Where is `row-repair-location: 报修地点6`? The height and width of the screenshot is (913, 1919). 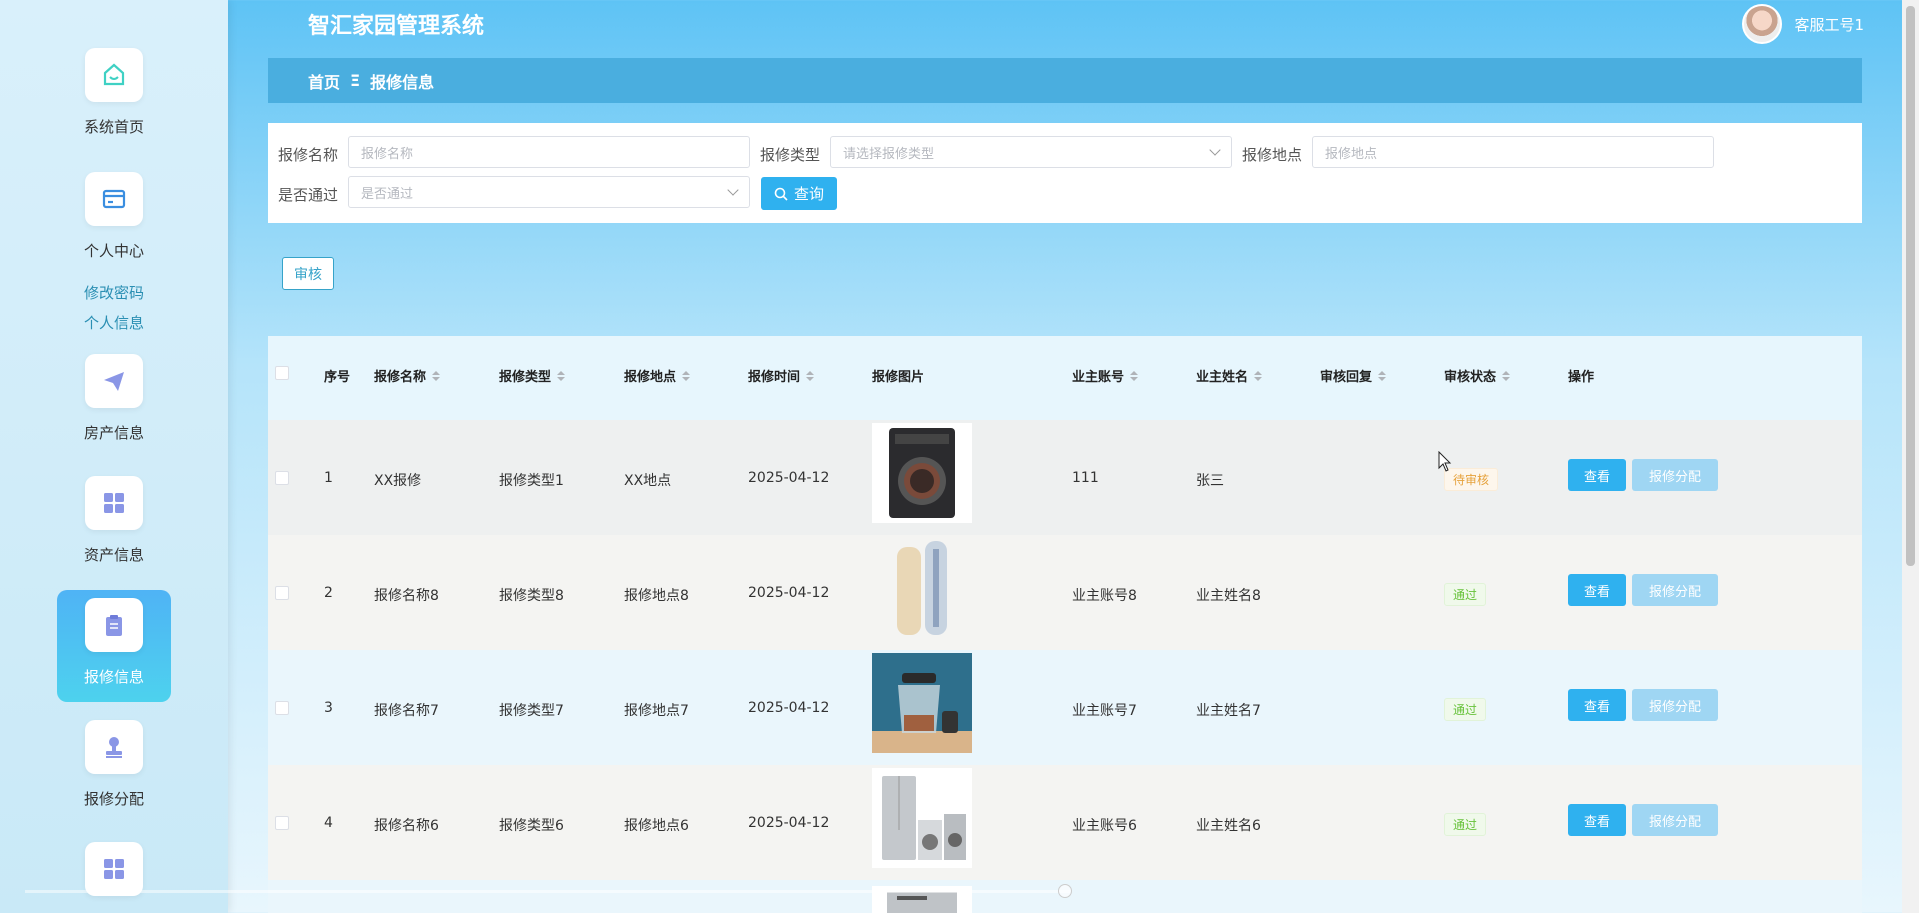
row-repair-location: 报修地点6 is located at coordinates (656, 826).